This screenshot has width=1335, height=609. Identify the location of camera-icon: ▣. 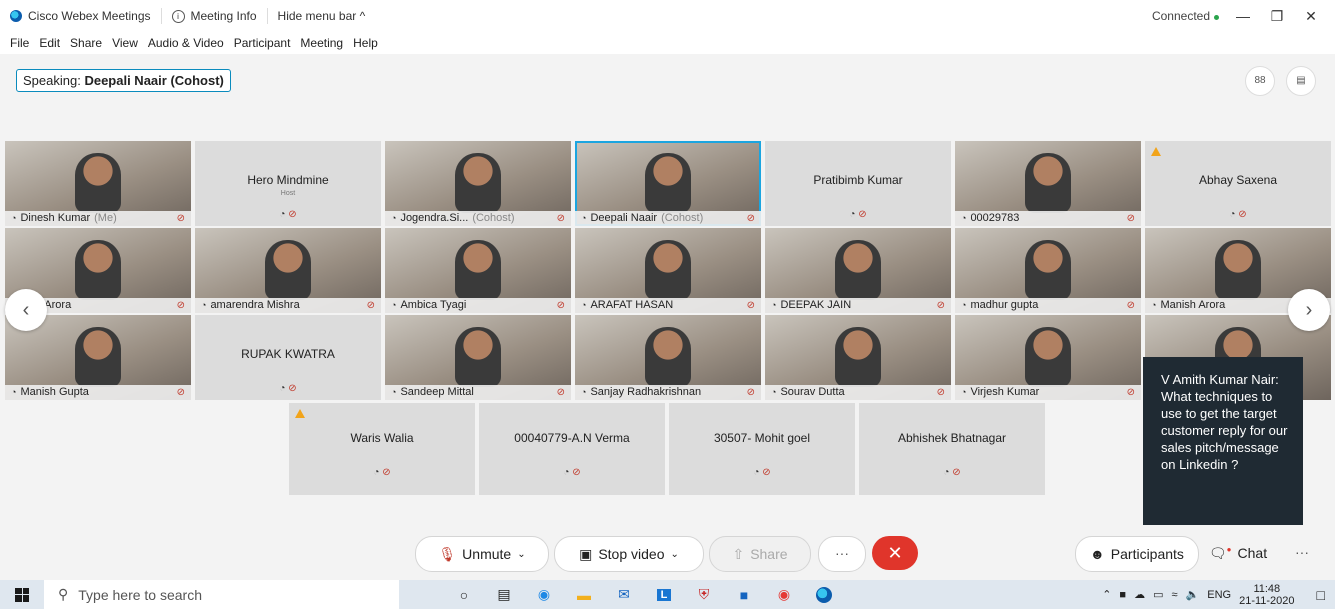
(586, 553).